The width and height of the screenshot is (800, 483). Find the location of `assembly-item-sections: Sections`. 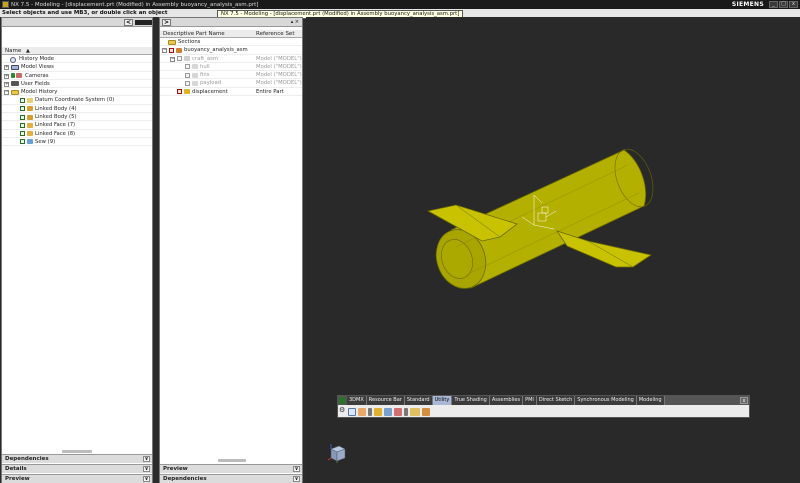

assembly-item-sections: Sections is located at coordinates (231, 42).